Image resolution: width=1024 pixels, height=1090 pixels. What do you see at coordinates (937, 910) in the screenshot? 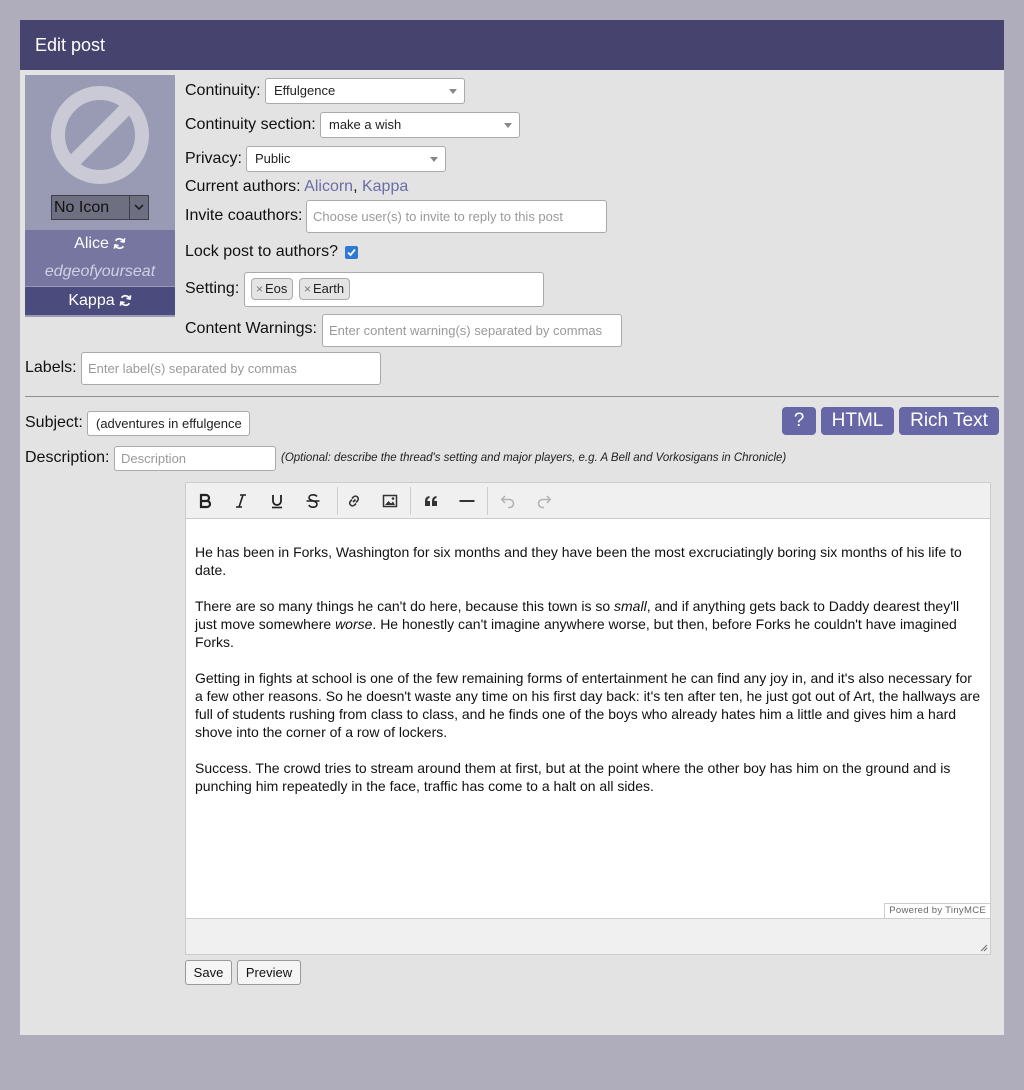
I see `powered-by-label: Powered by TinyMCE` at bounding box center [937, 910].